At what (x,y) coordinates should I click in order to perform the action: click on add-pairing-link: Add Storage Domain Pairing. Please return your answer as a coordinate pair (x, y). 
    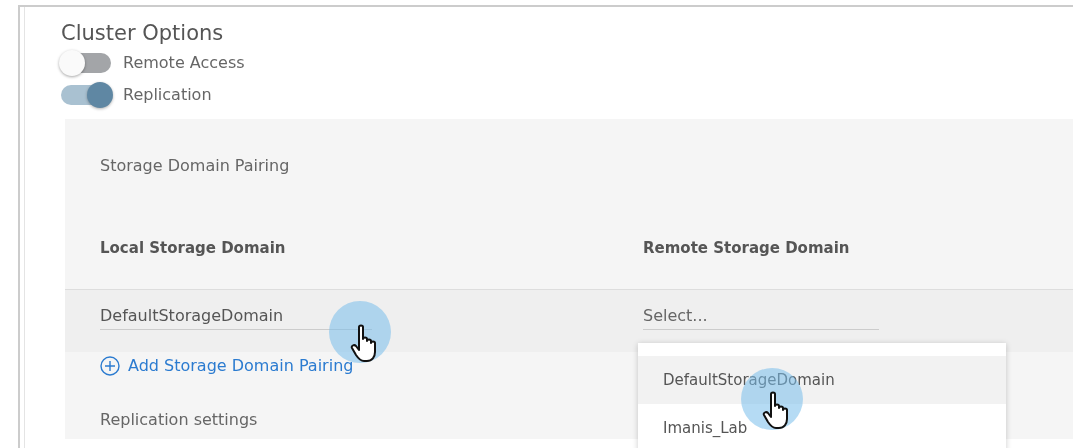
    Looking at the image, I should click on (227, 366).